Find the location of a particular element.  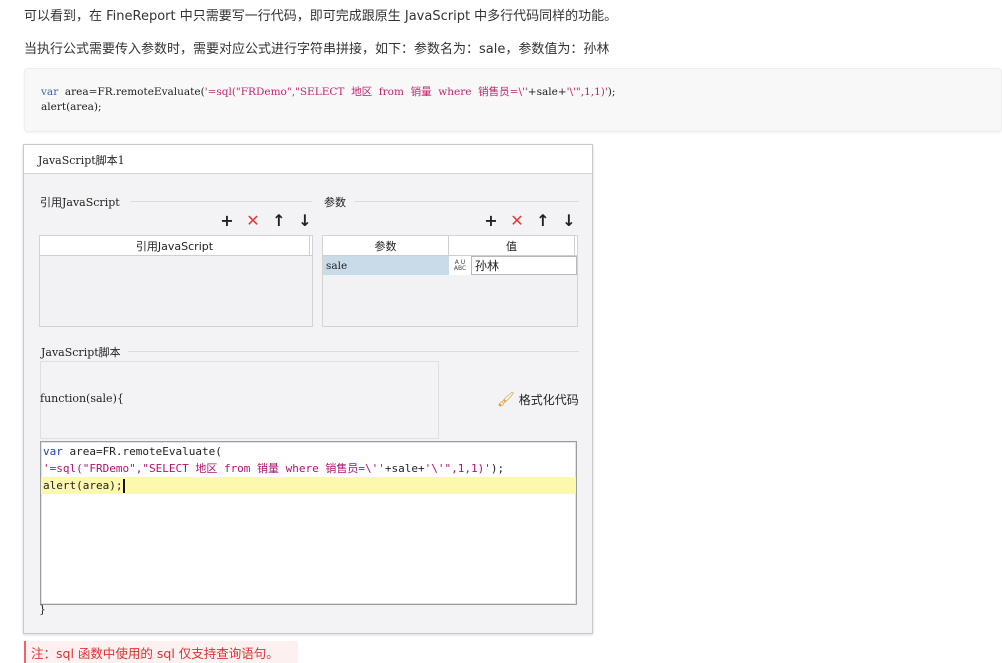

ref-js-section-title: 引用JavaScript is located at coordinates (80, 202).